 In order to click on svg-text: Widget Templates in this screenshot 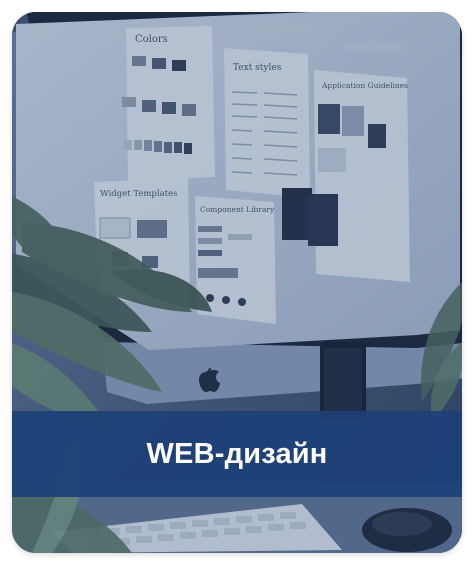, I will do `click(138, 194)`.